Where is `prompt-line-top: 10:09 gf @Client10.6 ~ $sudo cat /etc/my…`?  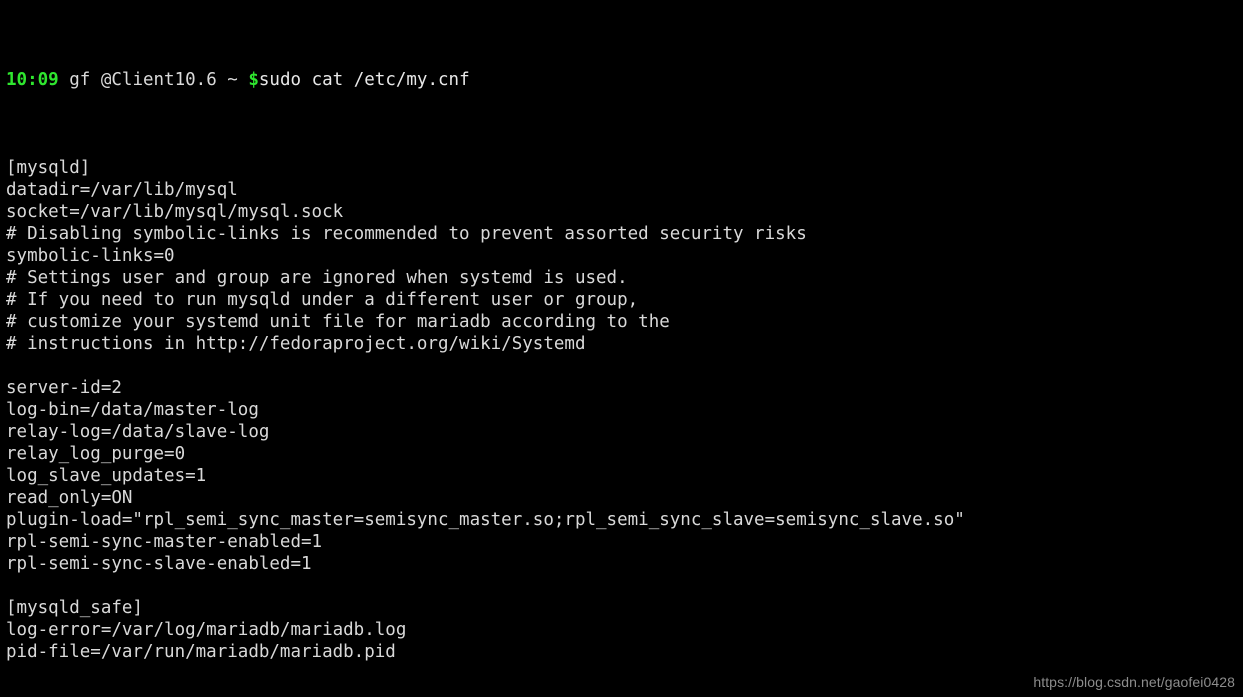 prompt-line-top: 10:09 gf @Client10.6 ~ $sudo cat /etc/my… is located at coordinates (624, 80).